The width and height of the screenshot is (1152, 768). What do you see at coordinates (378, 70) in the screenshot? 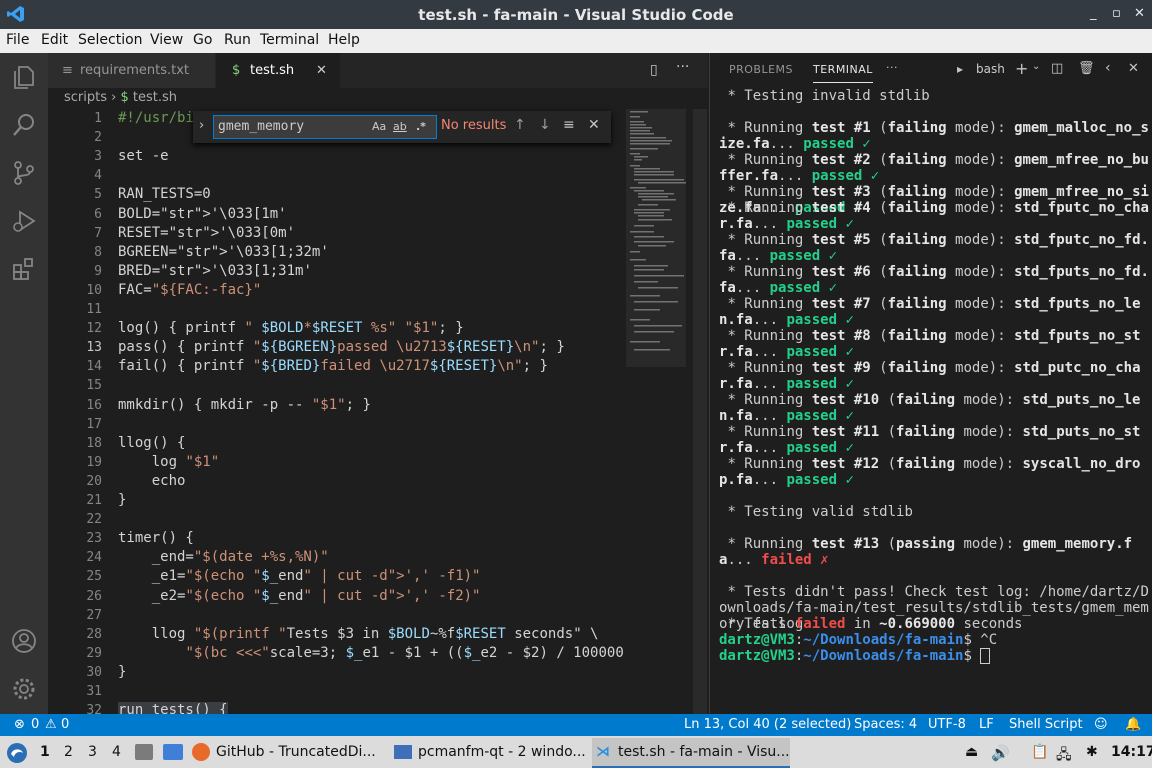
I see `editor-tabs: ≡ requirements.txt $ test.sh ✕ ▯ ···` at bounding box center [378, 70].